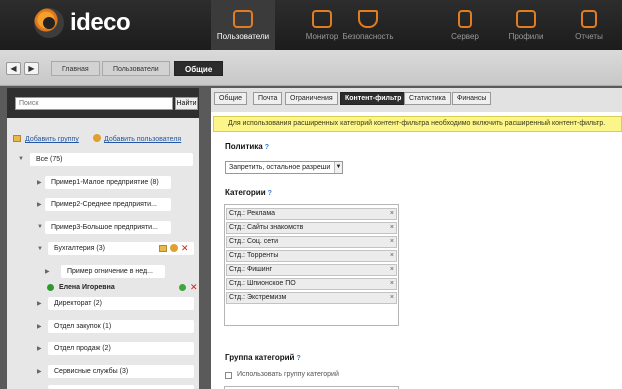 Image resolution: width=622 pixels, height=389 pixels. What do you see at coordinates (311, 98) in the screenshot?
I see `tab-restrictions: Ограничения` at bounding box center [311, 98].